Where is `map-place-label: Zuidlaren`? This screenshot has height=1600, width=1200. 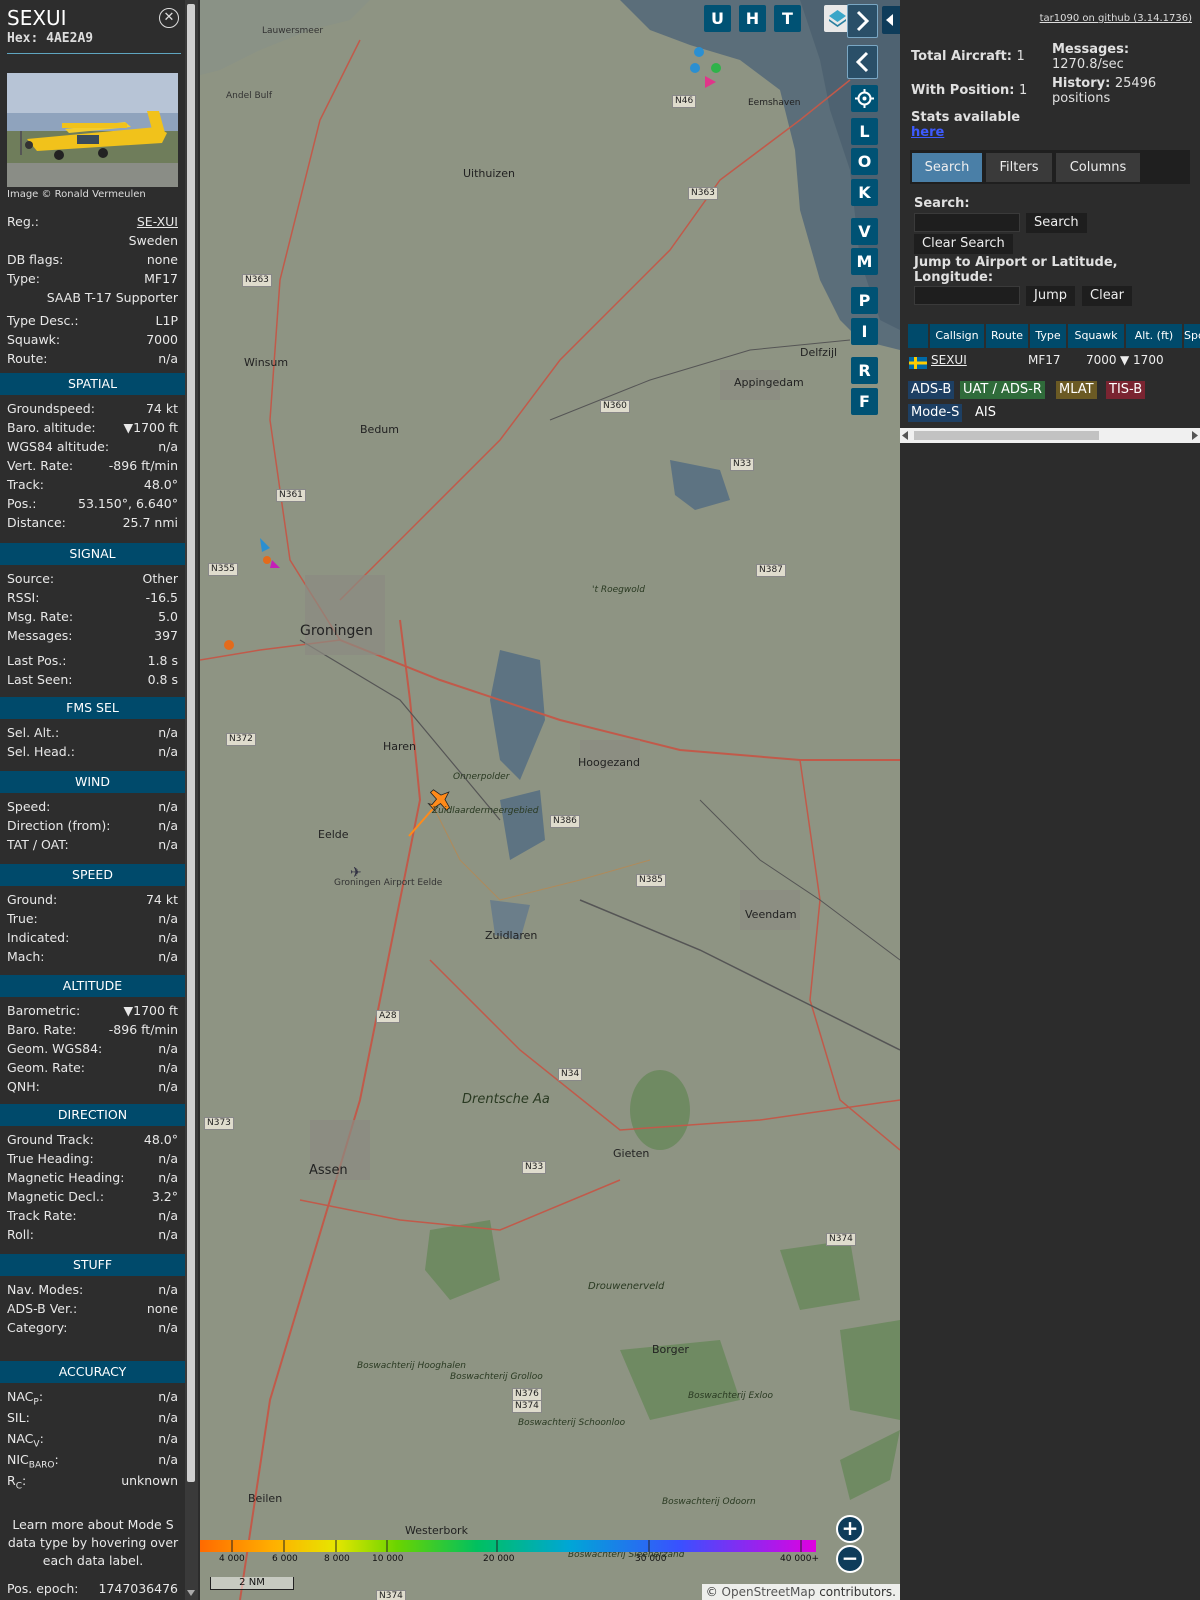
map-place-label: Zuidlaren is located at coordinates (511, 935).